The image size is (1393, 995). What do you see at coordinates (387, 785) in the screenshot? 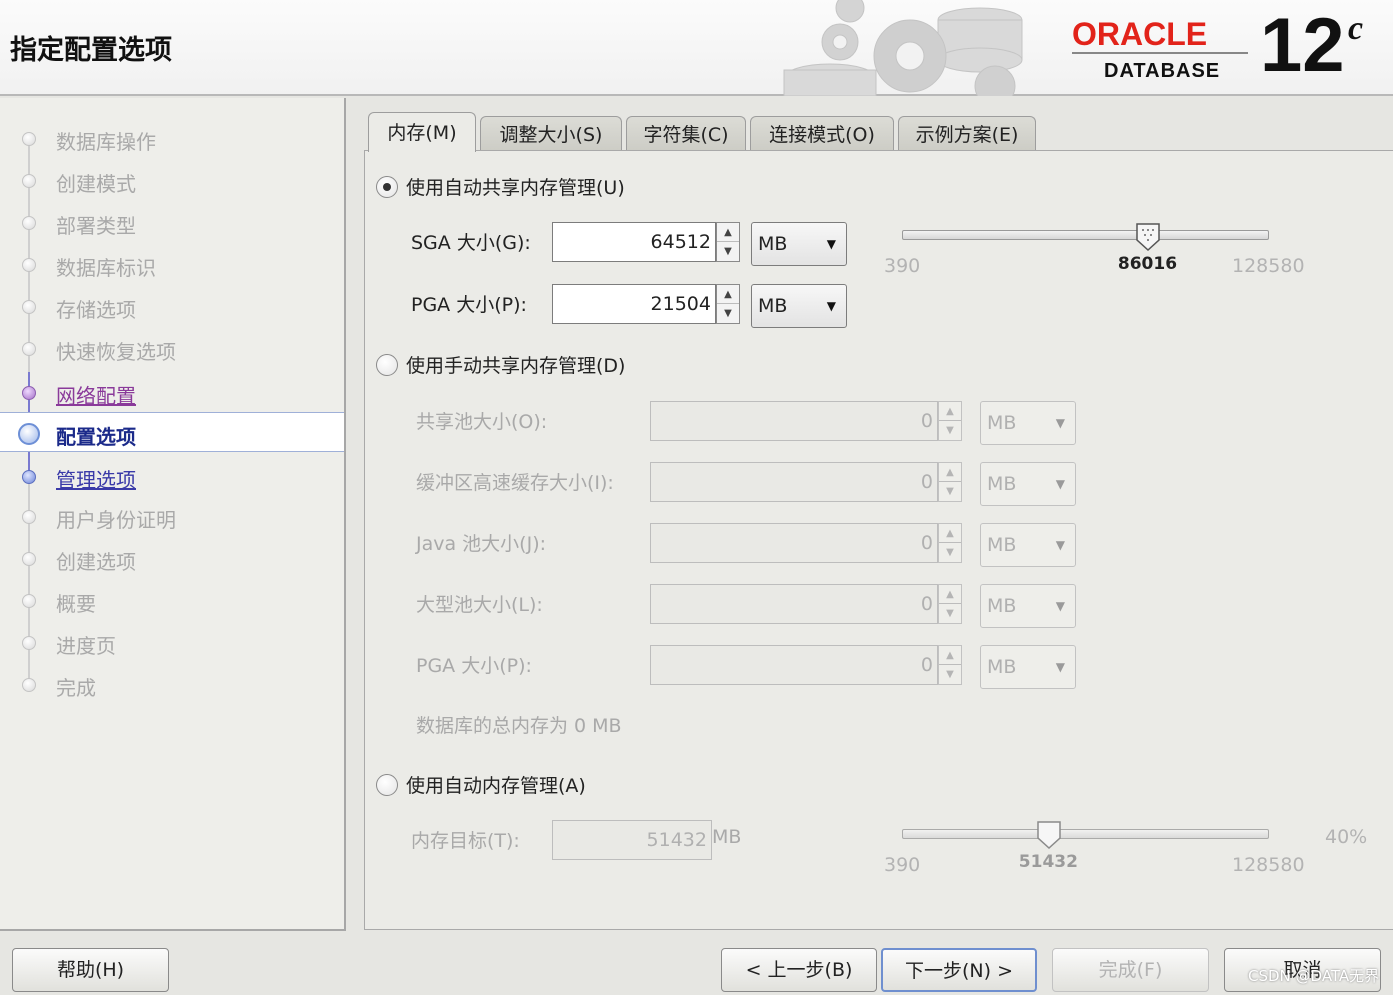
I see `auto-memory-radio` at bounding box center [387, 785].